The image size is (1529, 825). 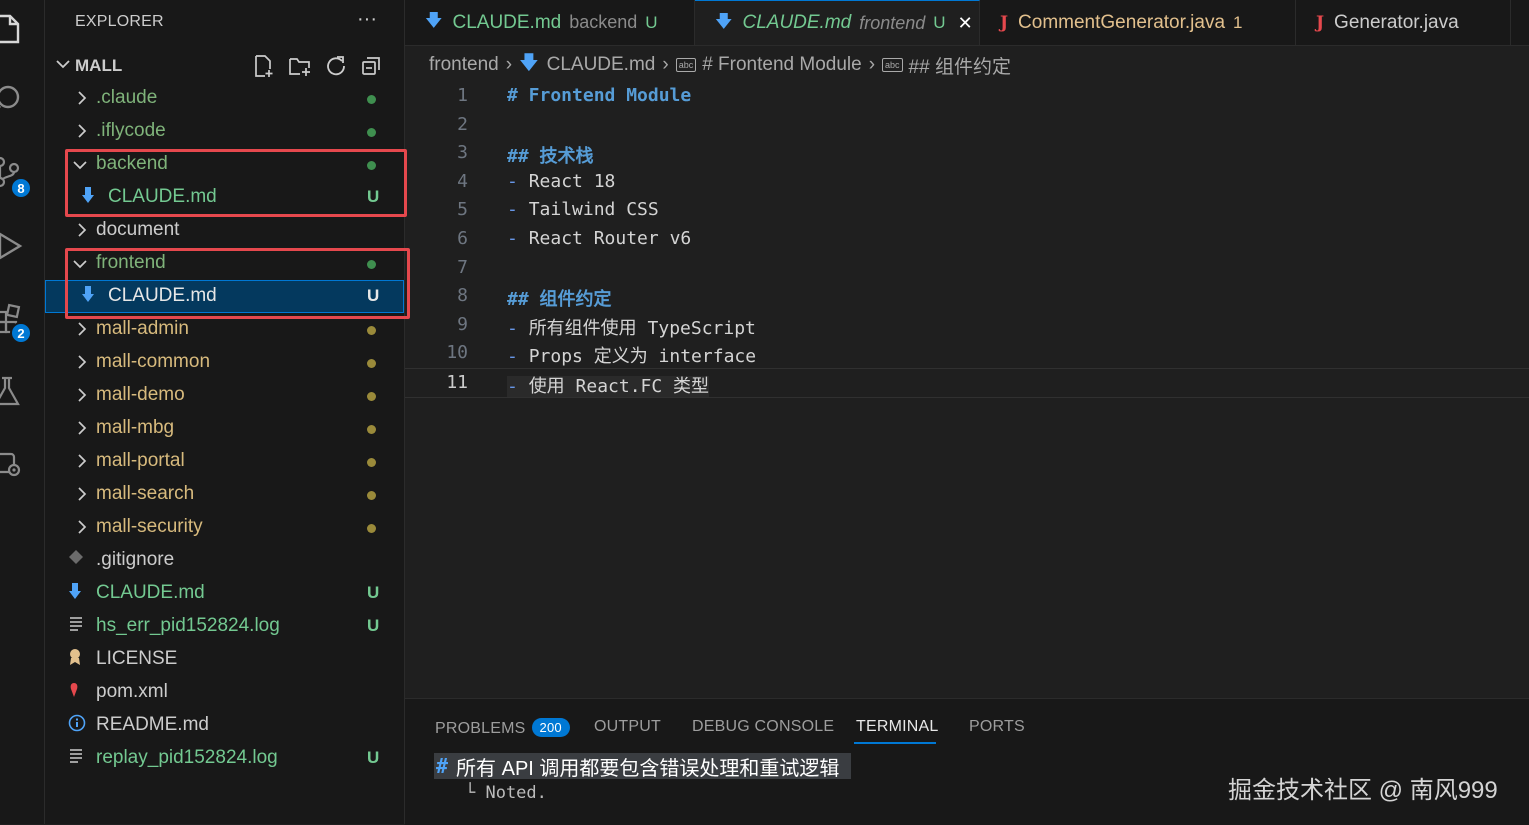 I want to click on folder-row: mall-demo, so click(x=224, y=395).